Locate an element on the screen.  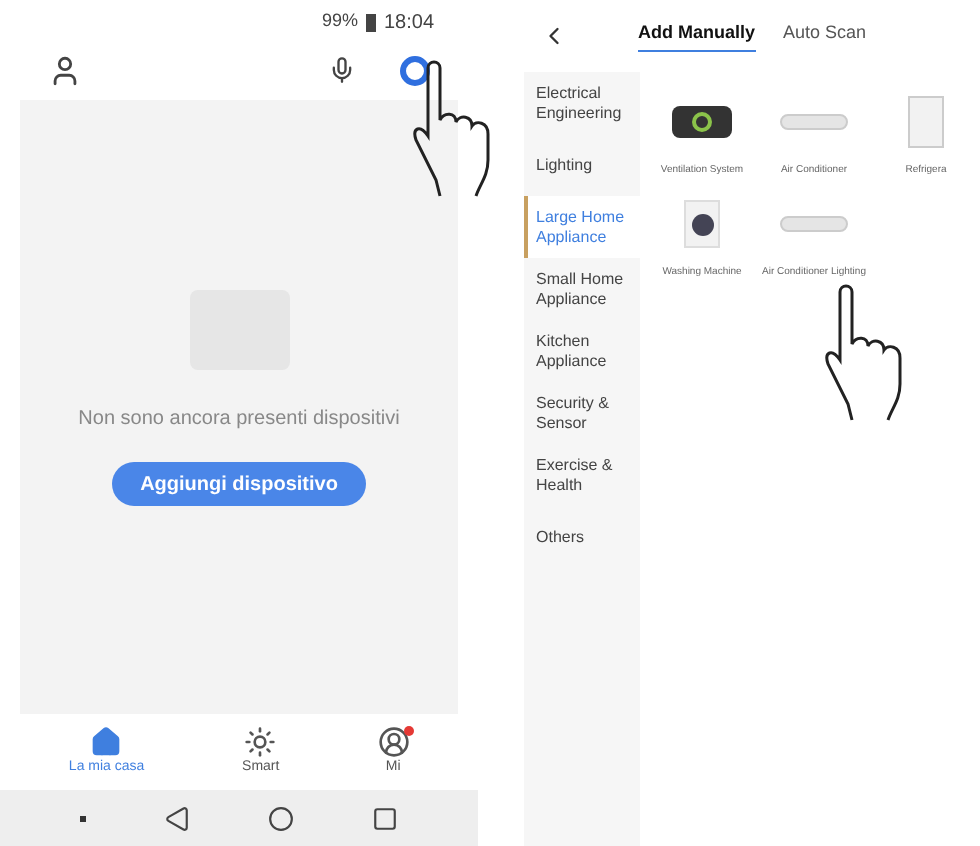
category-item: Kitchen Appliance is located at coordinates (582, 351).